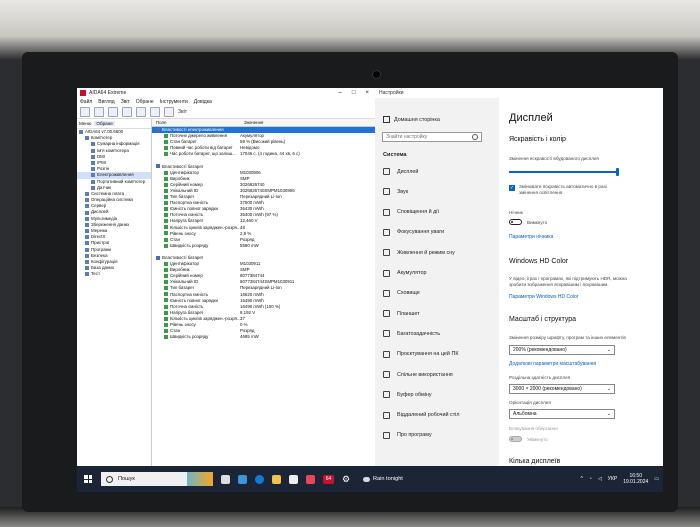  Describe the element at coordinates (540, 350) in the screenshot. I see `scale-value: 200% (рекомендовано)` at that location.